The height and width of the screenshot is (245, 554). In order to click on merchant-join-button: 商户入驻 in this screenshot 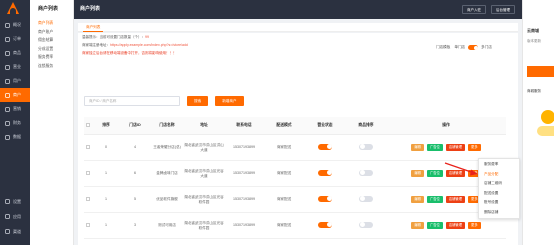, I will do `click(474, 9)`.